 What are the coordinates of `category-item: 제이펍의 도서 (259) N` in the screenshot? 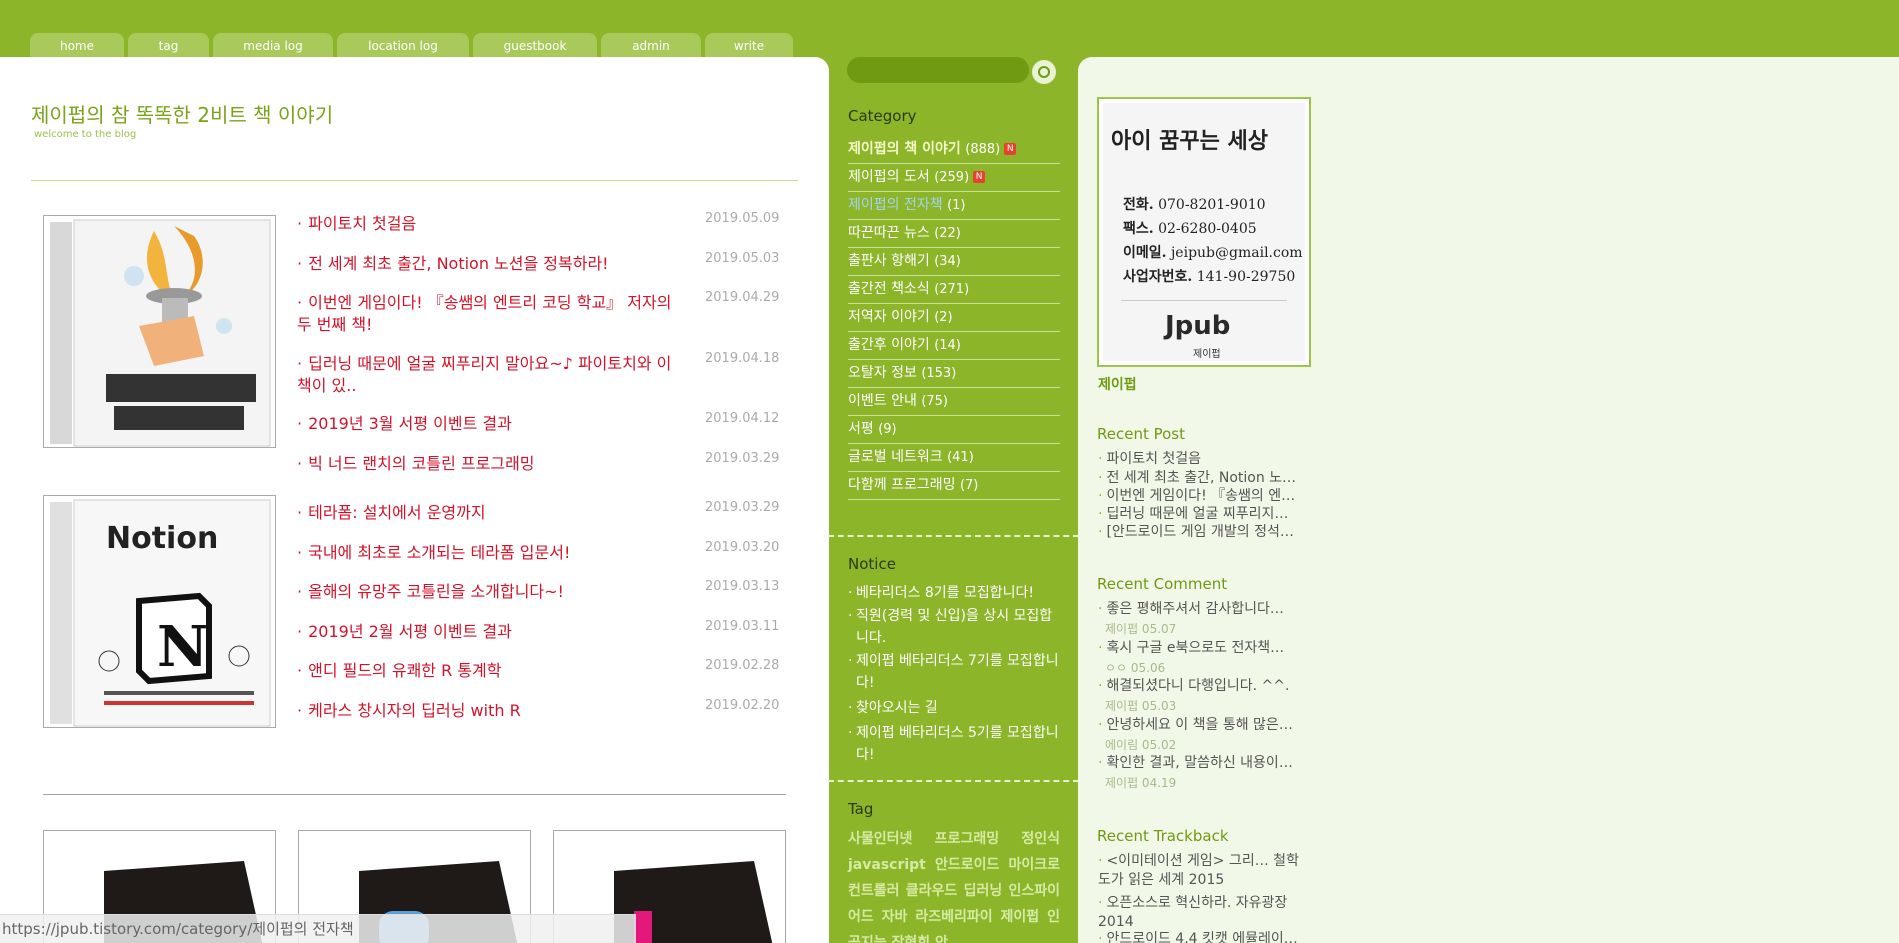 It's located at (954, 178).